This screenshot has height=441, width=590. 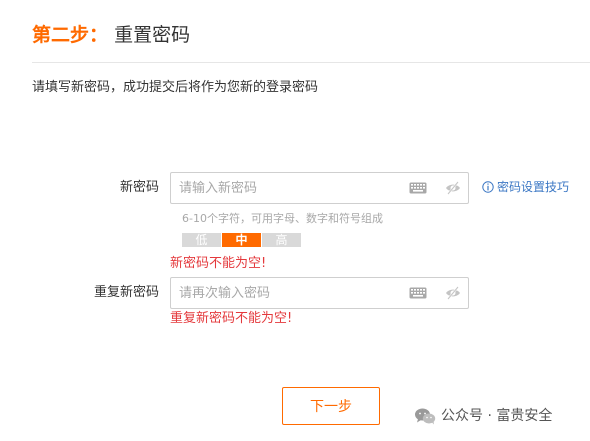 What do you see at coordinates (70, 35) in the screenshot?
I see `step-number: 第二步：` at bounding box center [70, 35].